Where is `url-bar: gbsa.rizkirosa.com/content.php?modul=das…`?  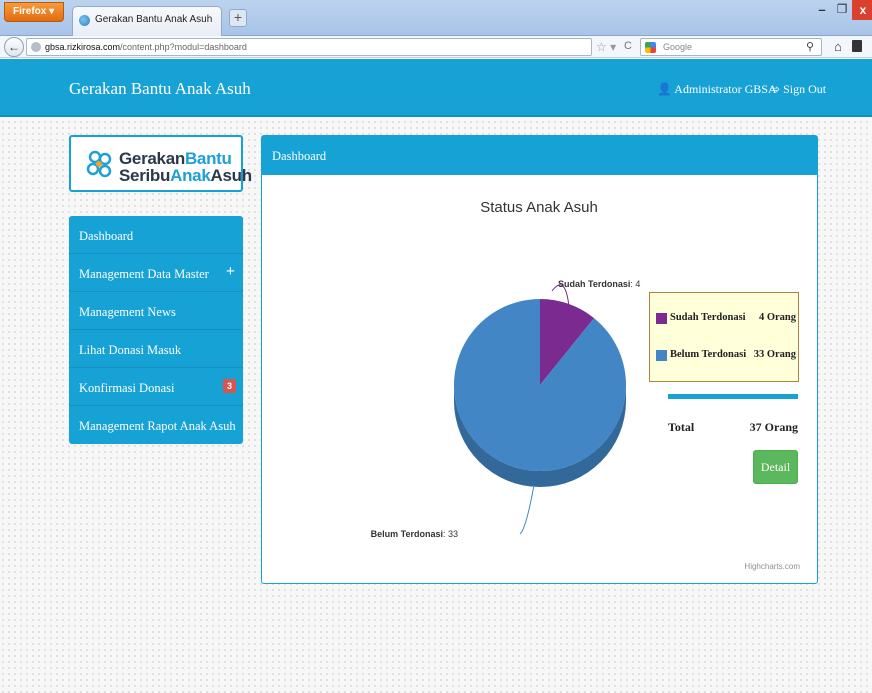 url-bar: gbsa.rizkirosa.com/content.php?modul=das… is located at coordinates (309, 47).